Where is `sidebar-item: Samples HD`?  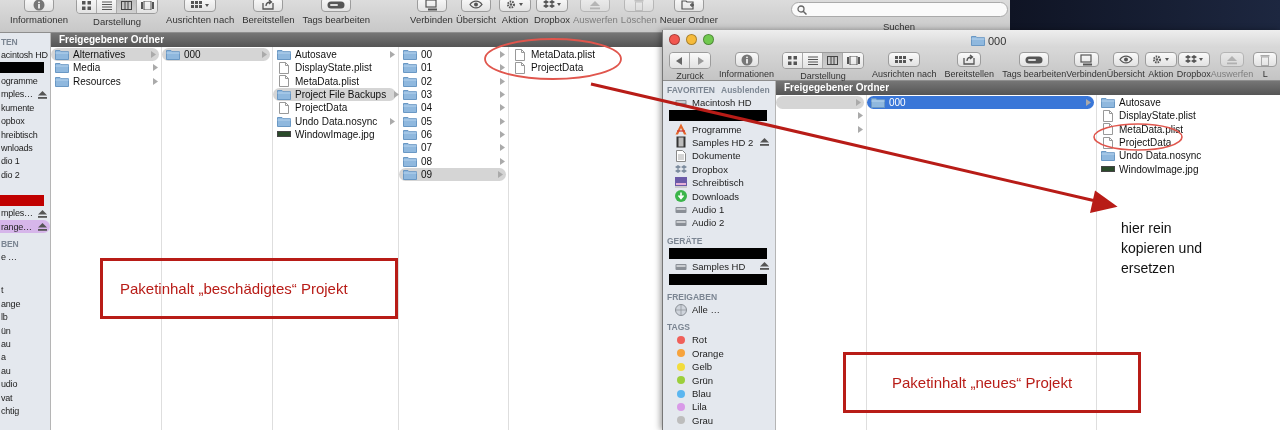
sidebar-item: Samples HD is located at coordinates (719, 266).